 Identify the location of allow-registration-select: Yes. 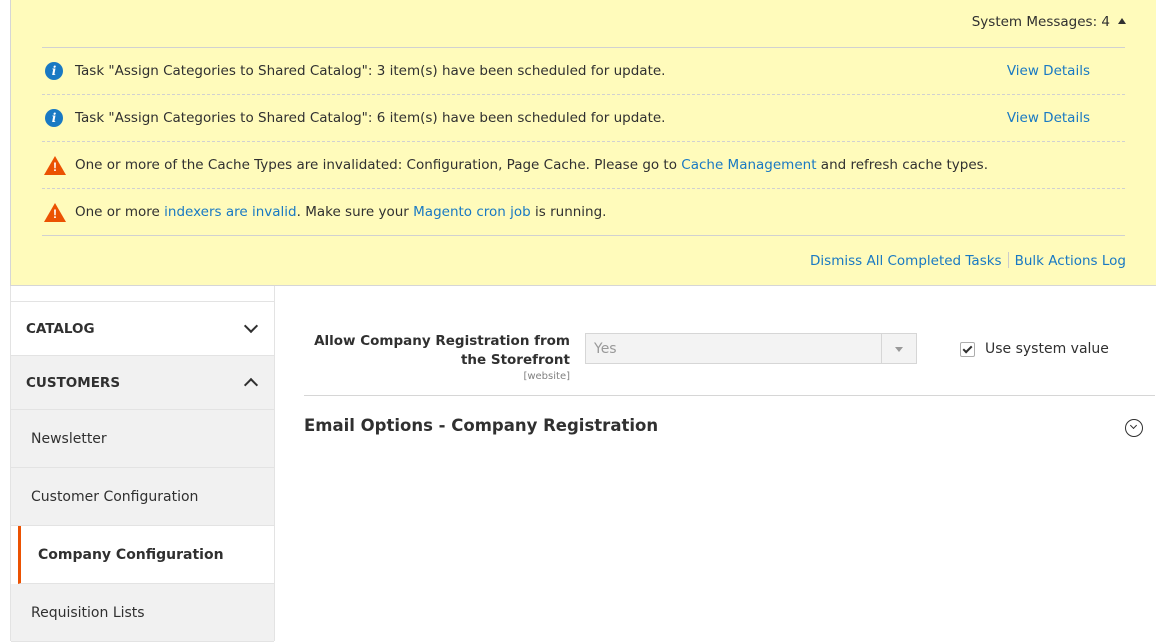
(751, 348).